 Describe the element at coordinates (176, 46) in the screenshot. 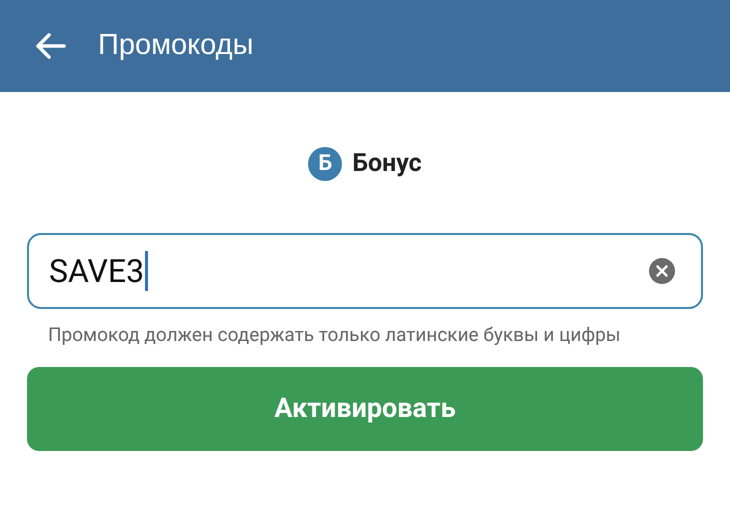

I see `screen-title: Промокоды` at that location.